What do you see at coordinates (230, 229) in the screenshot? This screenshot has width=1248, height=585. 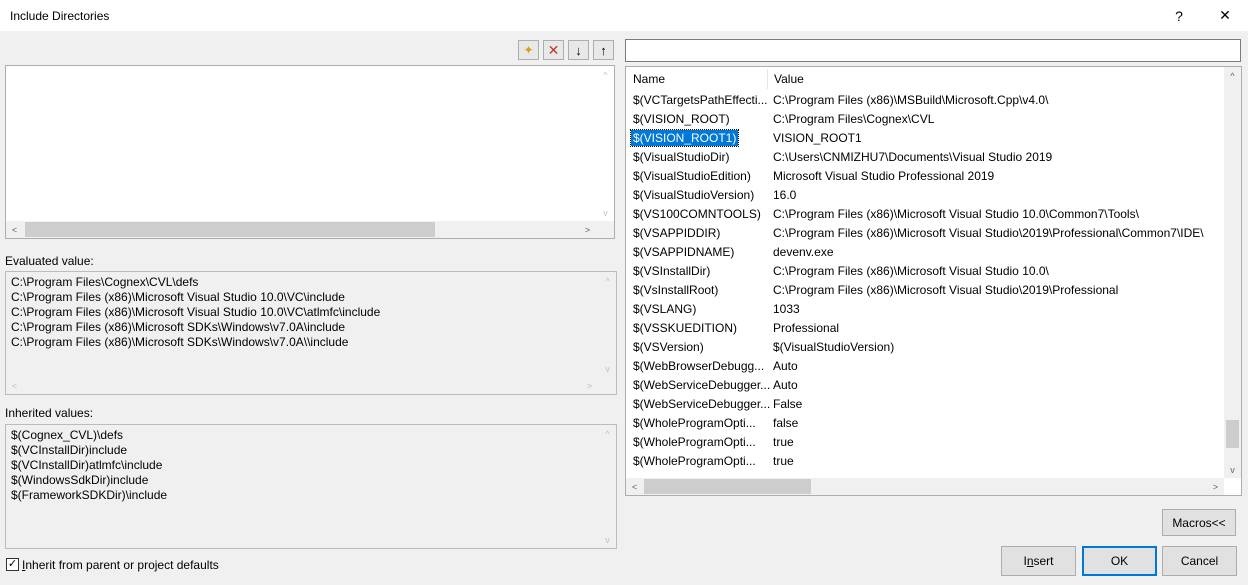 I see `hscroll-thumb` at bounding box center [230, 229].